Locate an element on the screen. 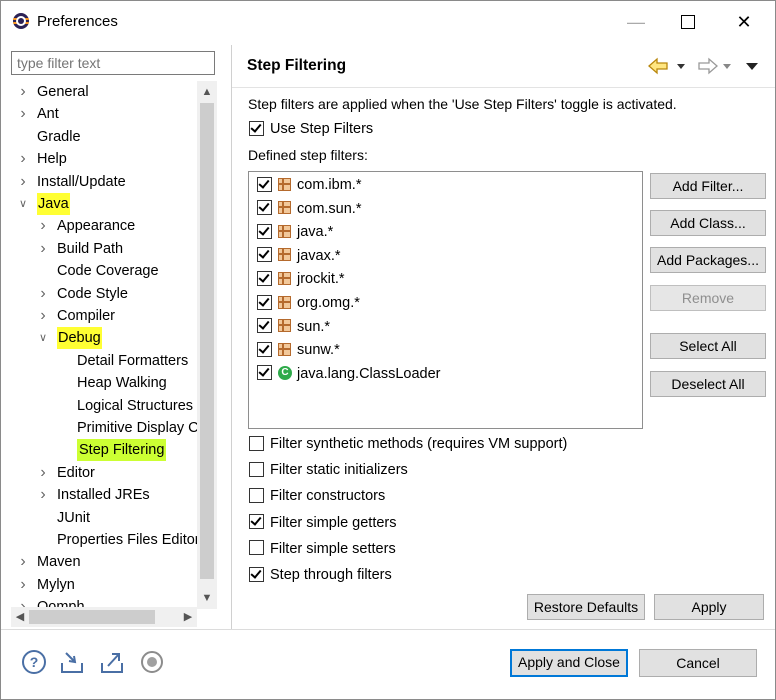 The image size is (776, 700). tree-item-label: General is located at coordinates (63, 92).